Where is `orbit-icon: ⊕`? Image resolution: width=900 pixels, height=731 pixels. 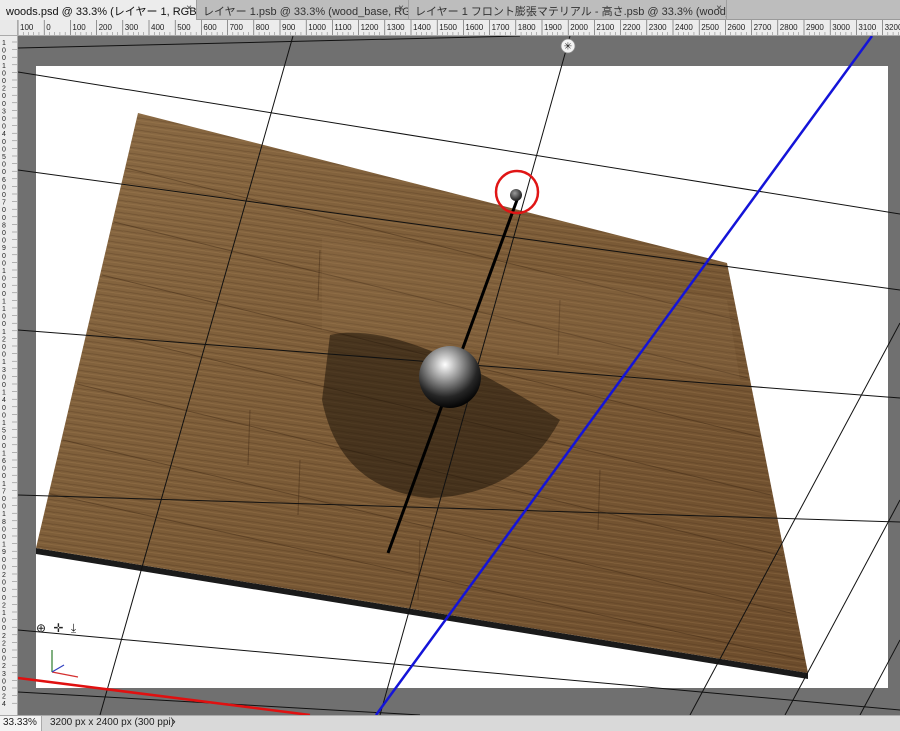
orbit-icon: ⊕ is located at coordinates (41, 628).